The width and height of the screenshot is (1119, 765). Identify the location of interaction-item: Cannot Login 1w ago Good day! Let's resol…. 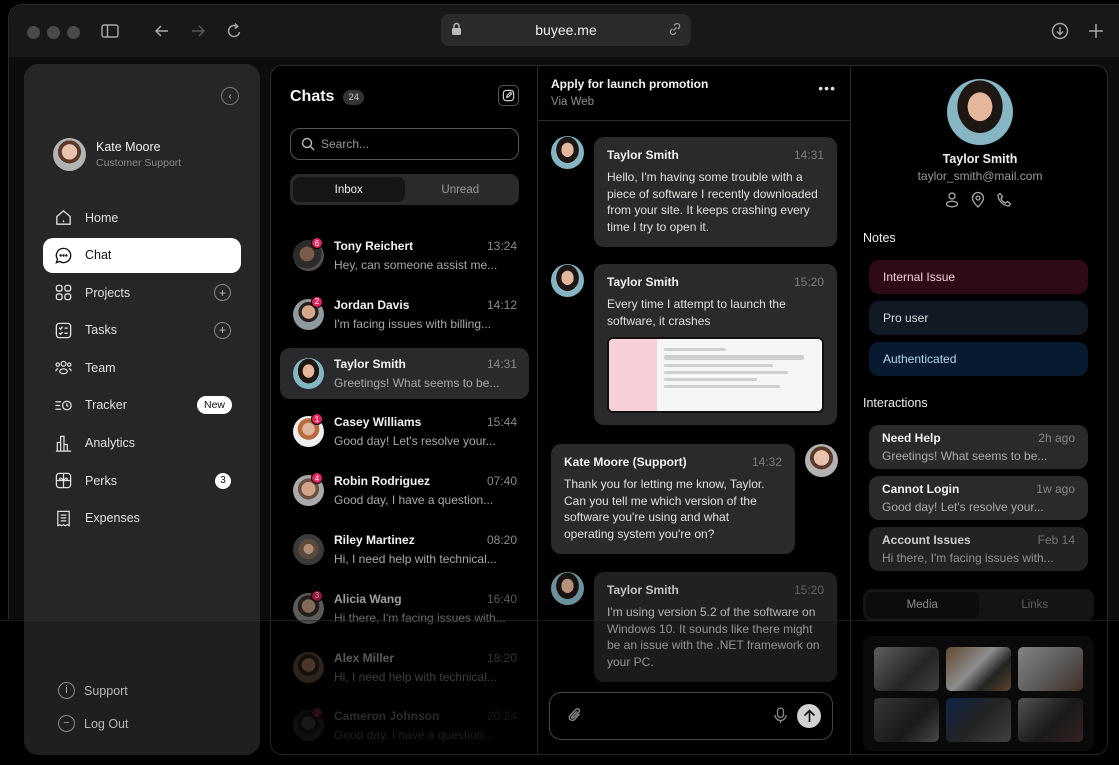
(978, 498).